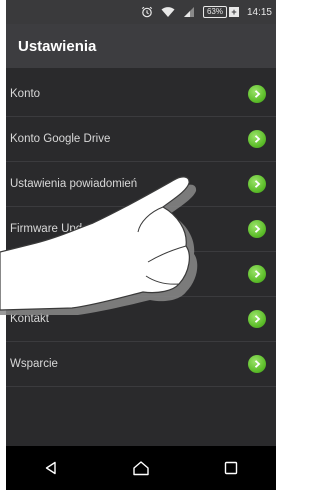 This screenshot has height=490, width=320. What do you see at coordinates (54, 229) in the screenshot?
I see `settings-item-label: Firmware Update` at bounding box center [54, 229].